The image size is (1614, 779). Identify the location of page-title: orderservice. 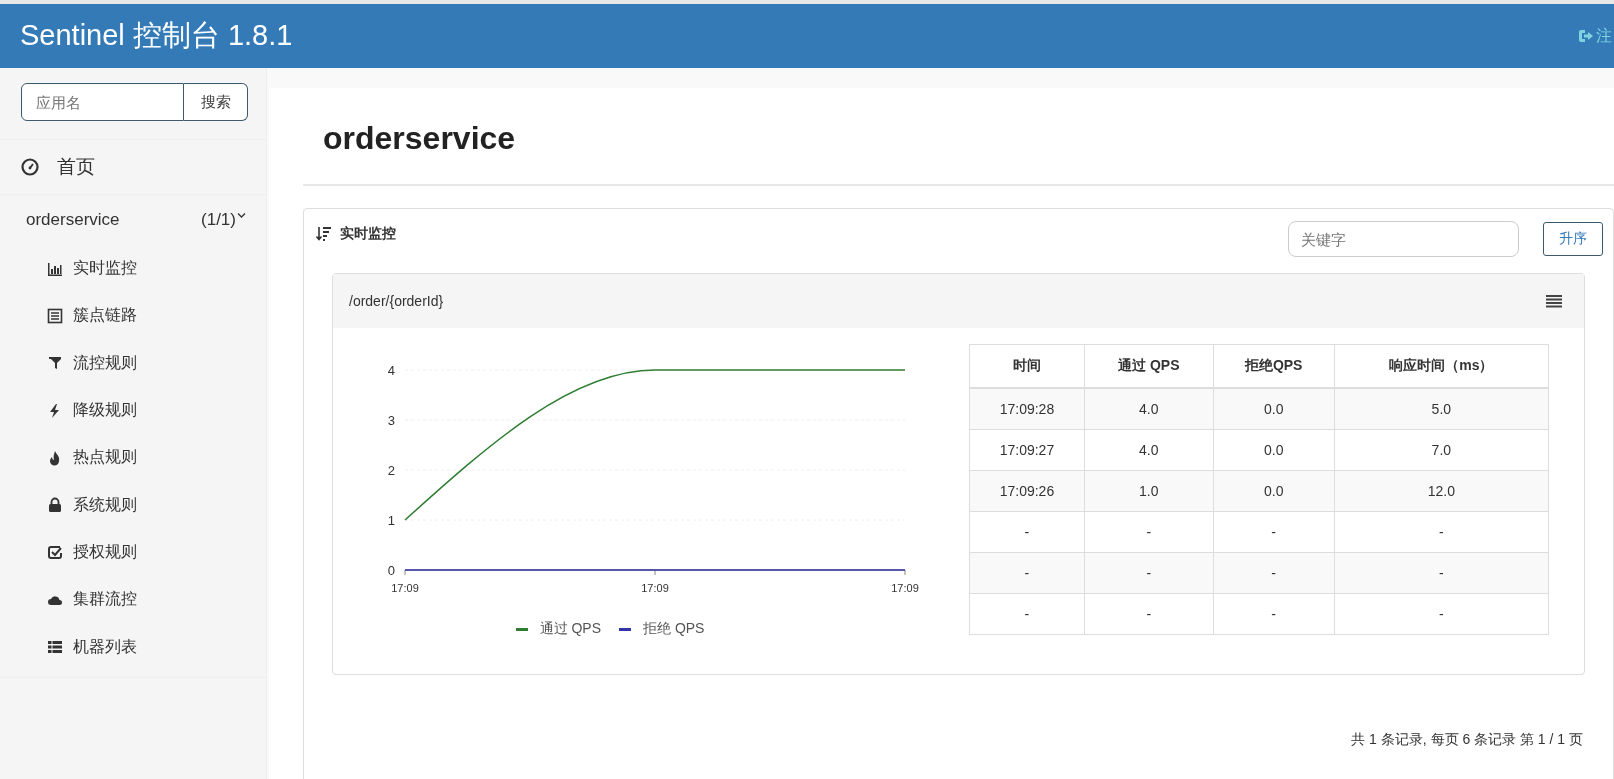
(420, 139).